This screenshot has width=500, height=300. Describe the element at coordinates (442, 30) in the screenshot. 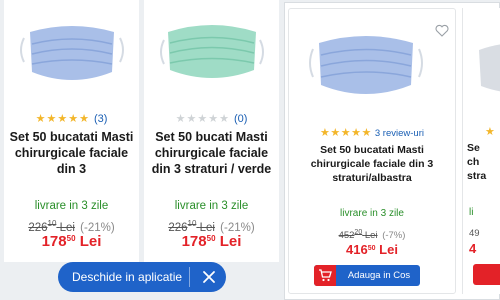

I see `heart-icon` at that location.